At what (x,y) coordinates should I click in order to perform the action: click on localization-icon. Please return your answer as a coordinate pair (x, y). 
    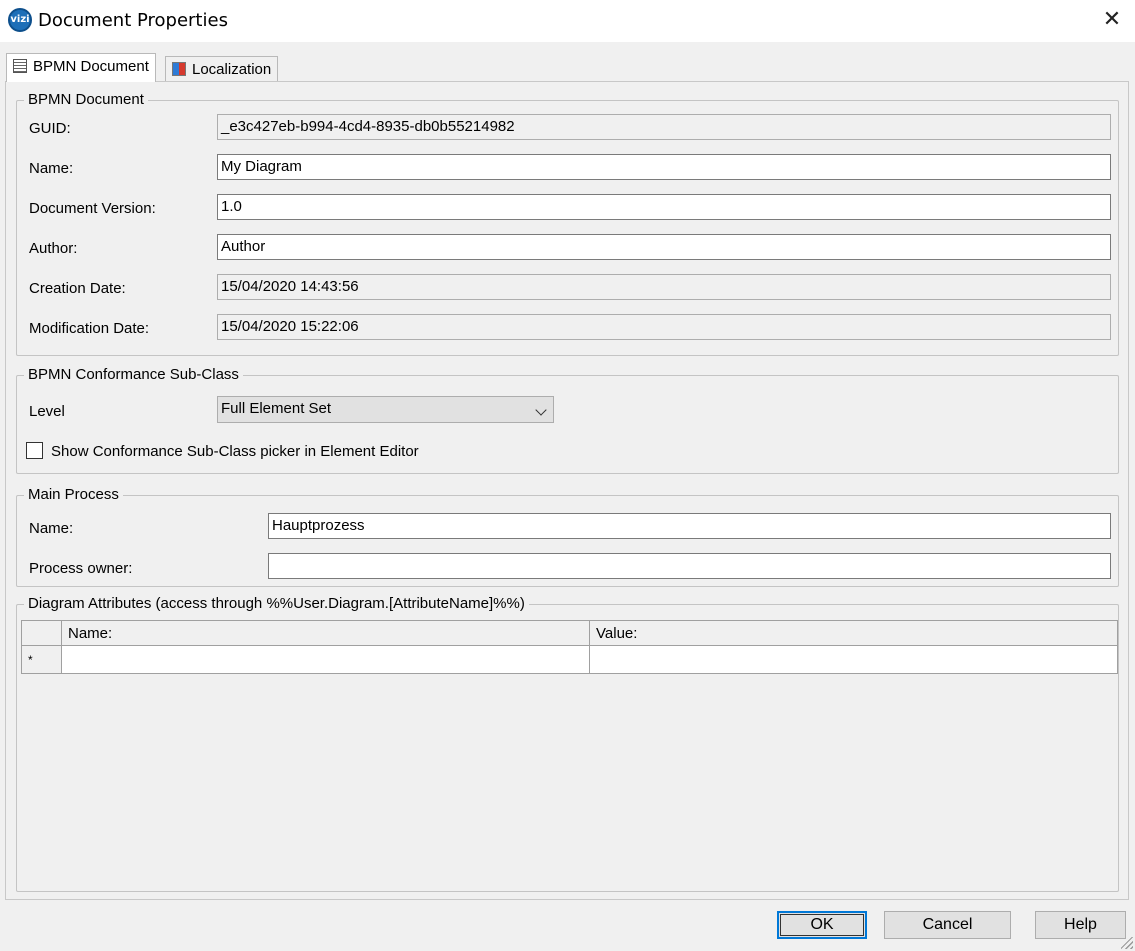
    Looking at the image, I should click on (179, 69).